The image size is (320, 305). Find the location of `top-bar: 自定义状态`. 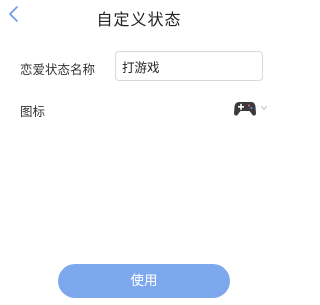

top-bar: 自定义状态 is located at coordinates (139, 17).